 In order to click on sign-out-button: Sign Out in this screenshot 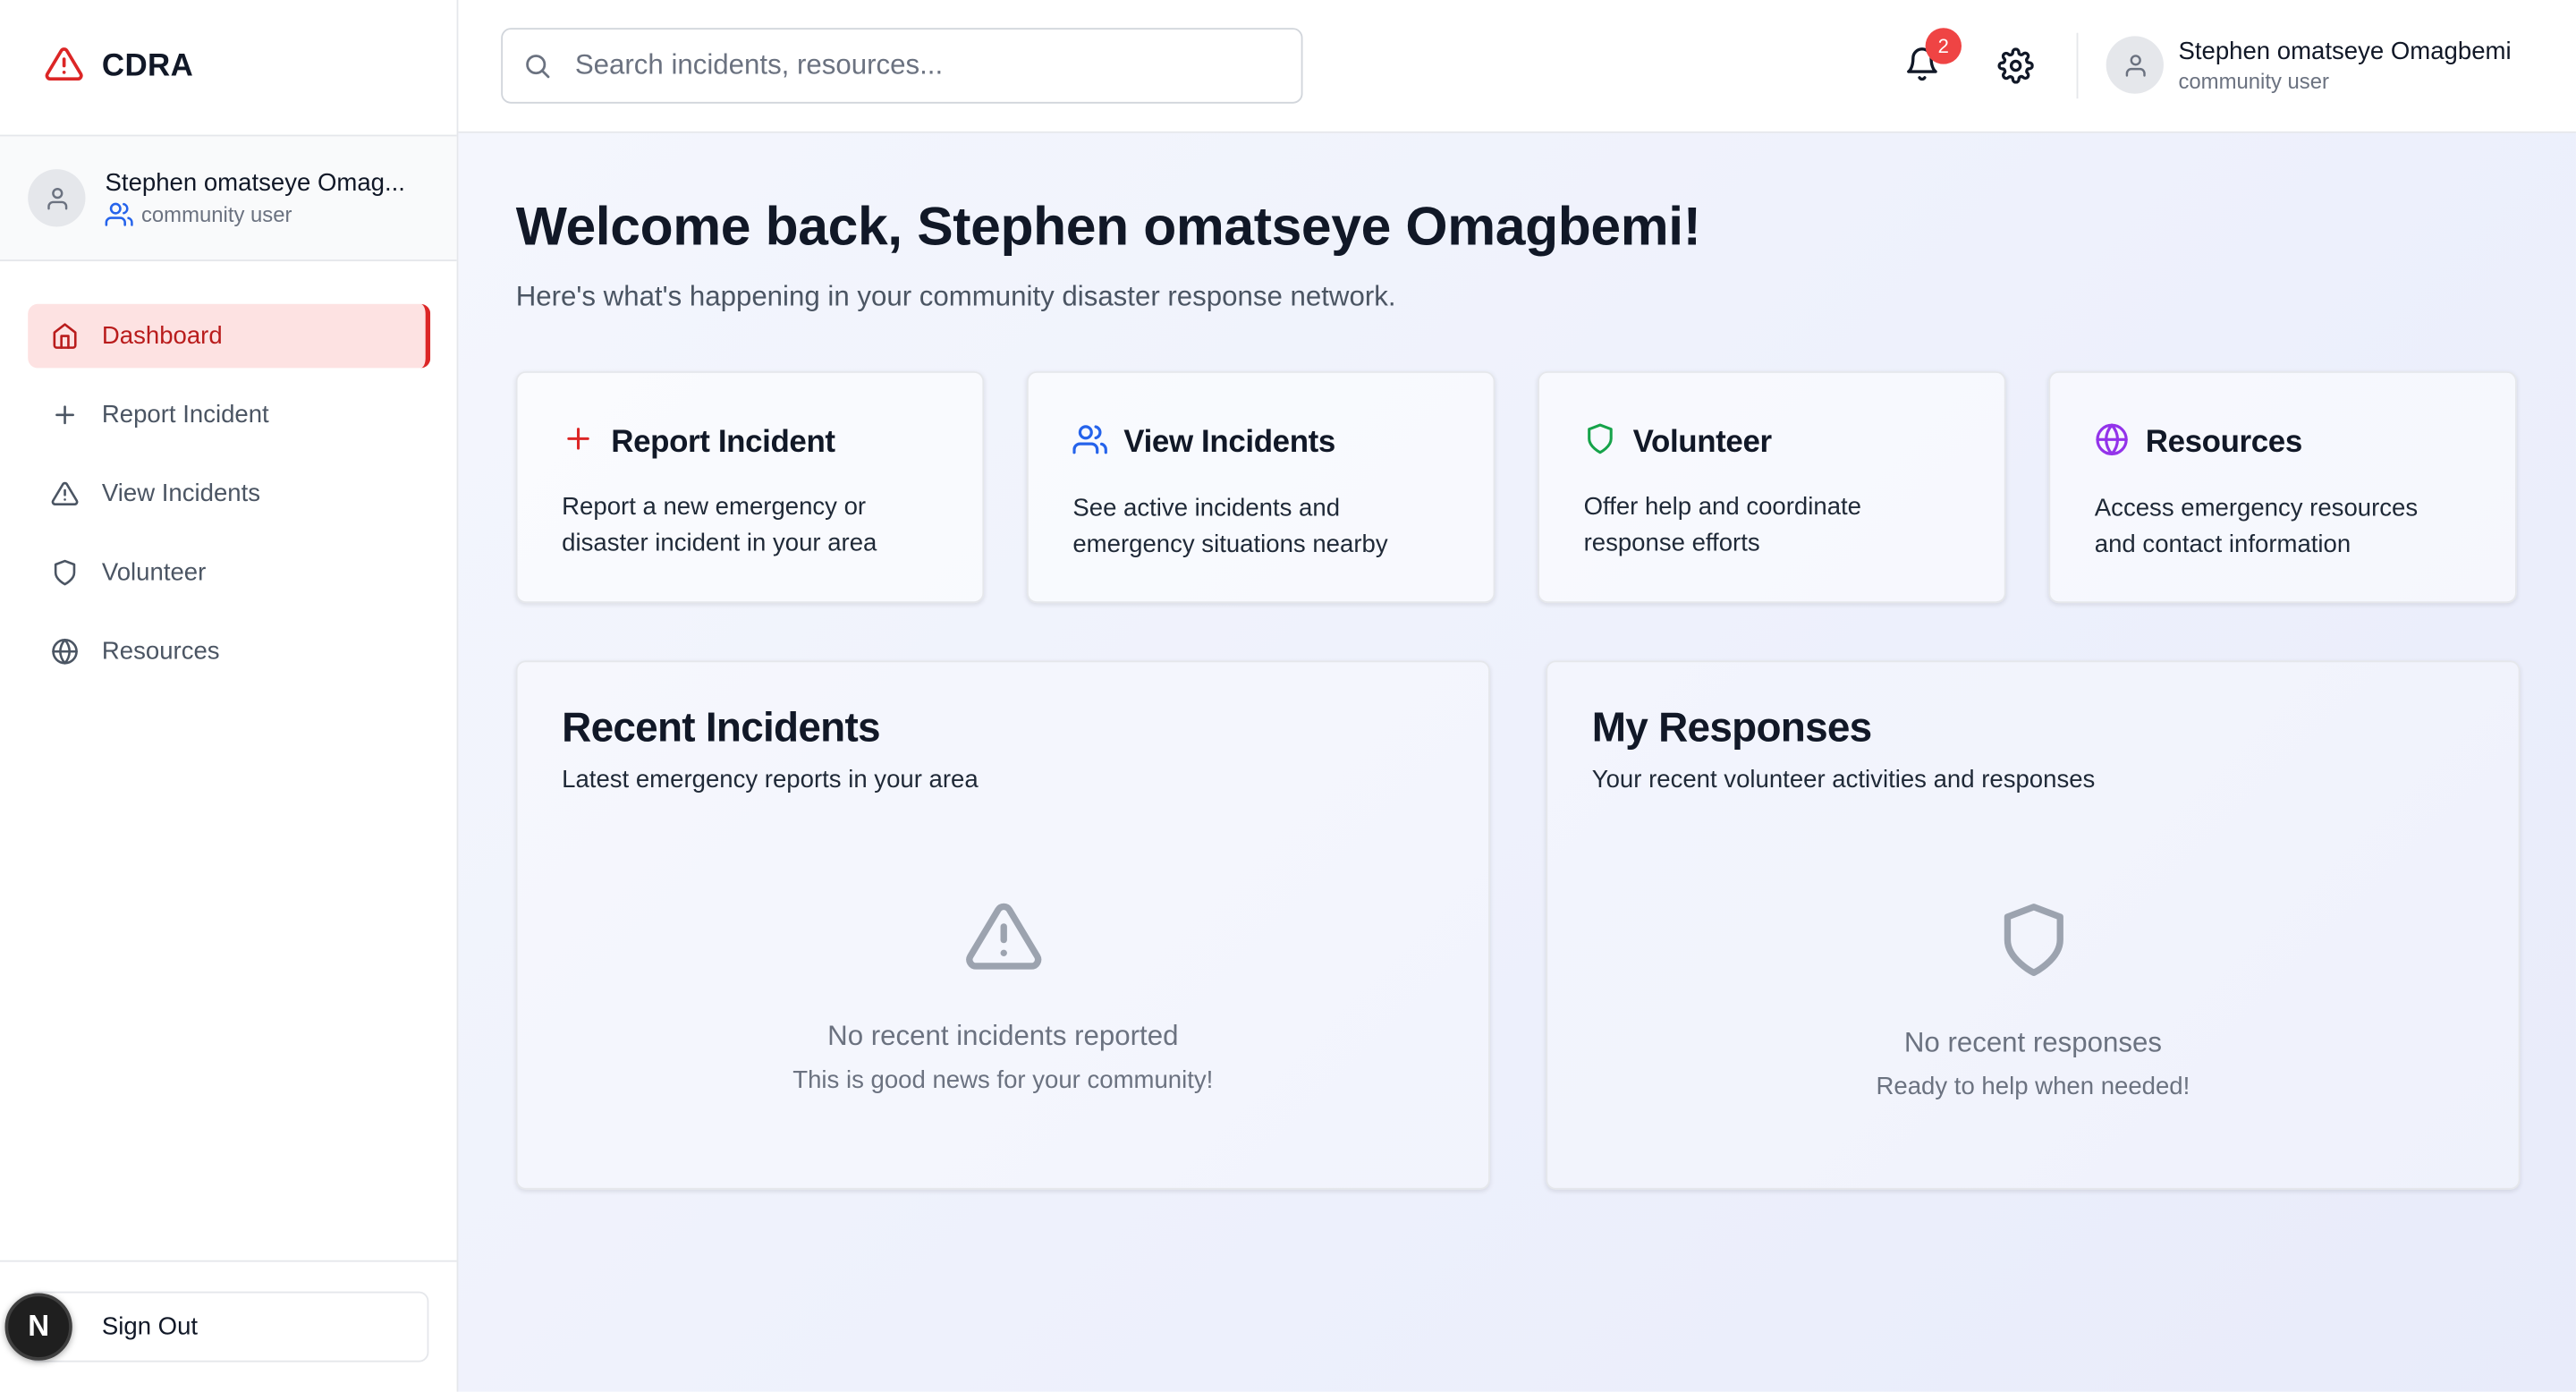, I will do `click(228, 1326)`.